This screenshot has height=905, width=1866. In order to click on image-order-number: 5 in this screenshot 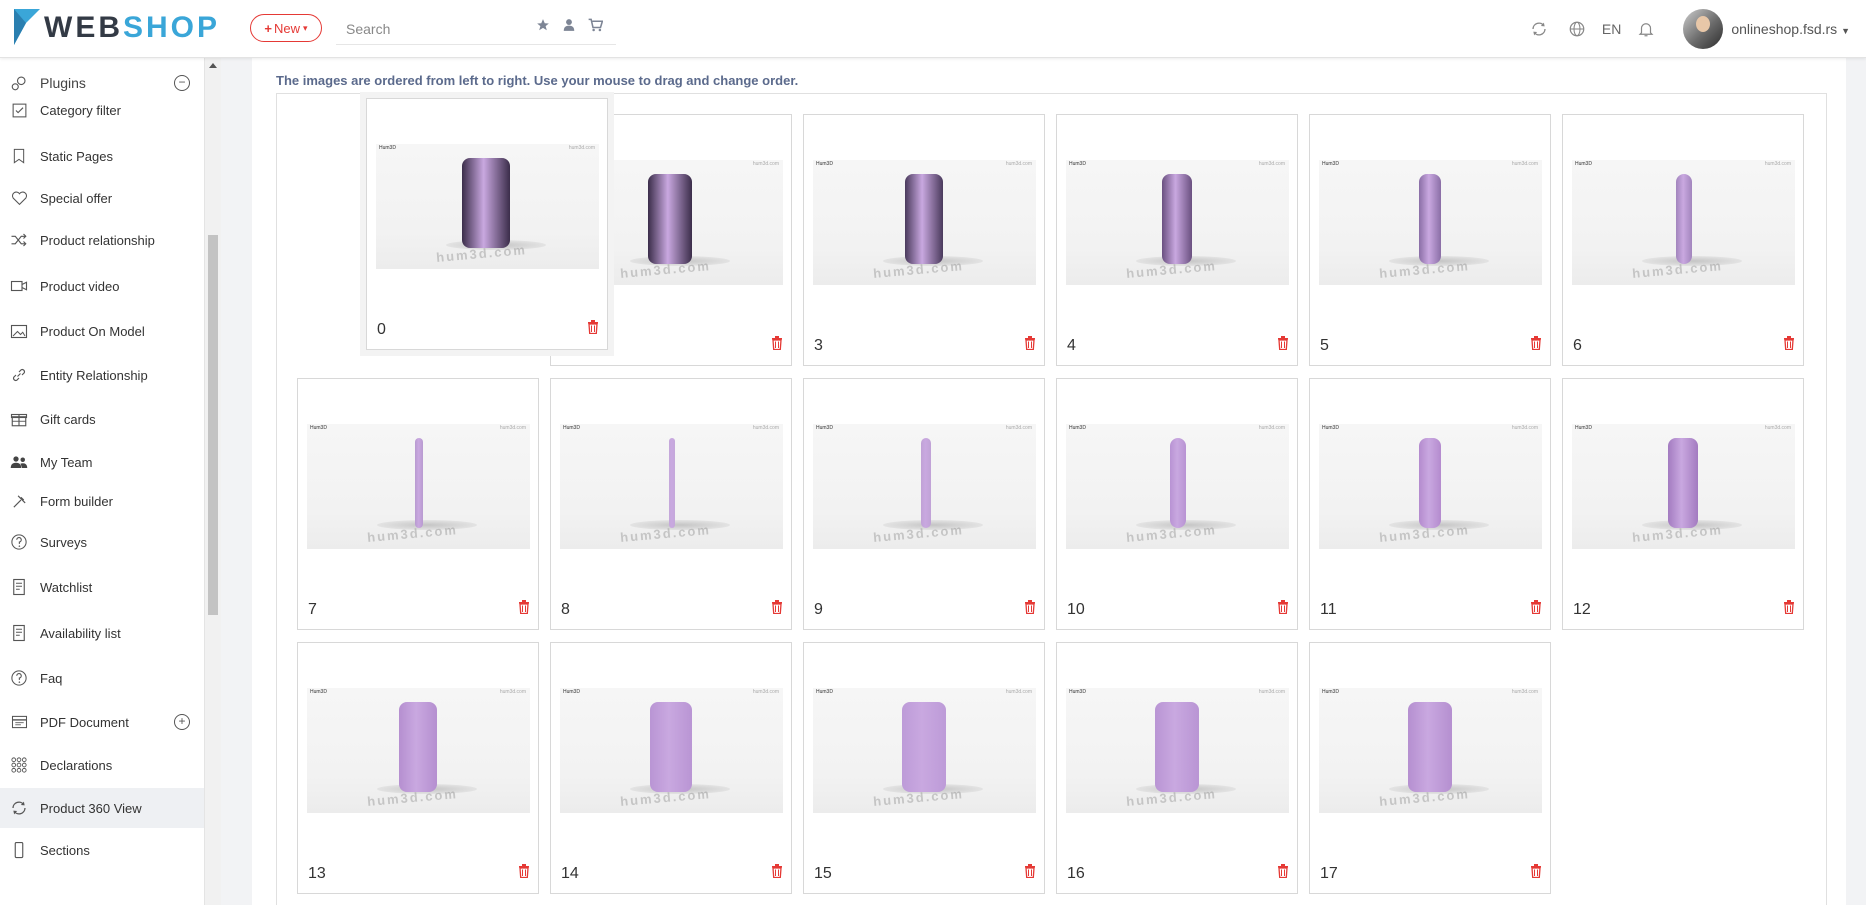, I will do `click(1324, 345)`.